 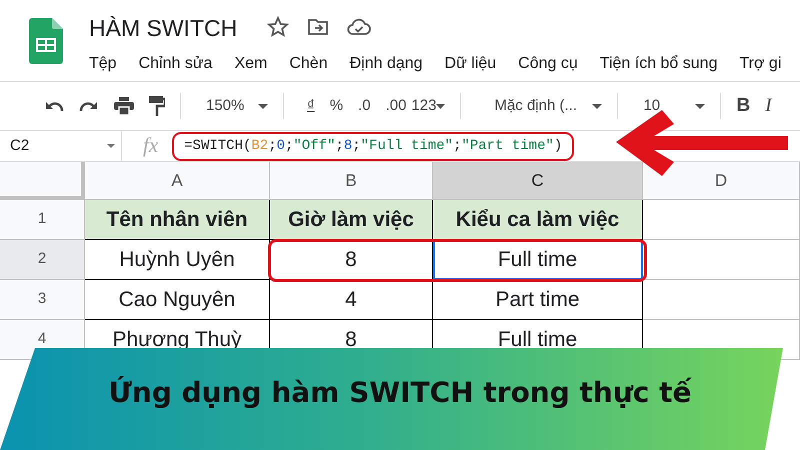 What do you see at coordinates (386, 64) in the screenshot?
I see `menu-item: Định dạng` at bounding box center [386, 64].